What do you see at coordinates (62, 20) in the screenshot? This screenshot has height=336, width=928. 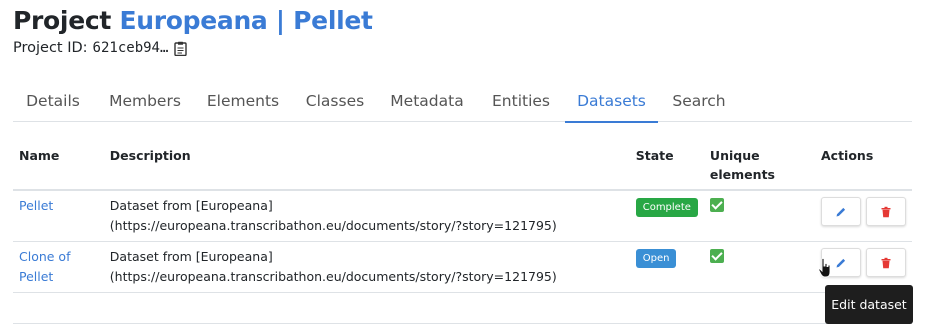 I see `title-prefix: Project` at bounding box center [62, 20].